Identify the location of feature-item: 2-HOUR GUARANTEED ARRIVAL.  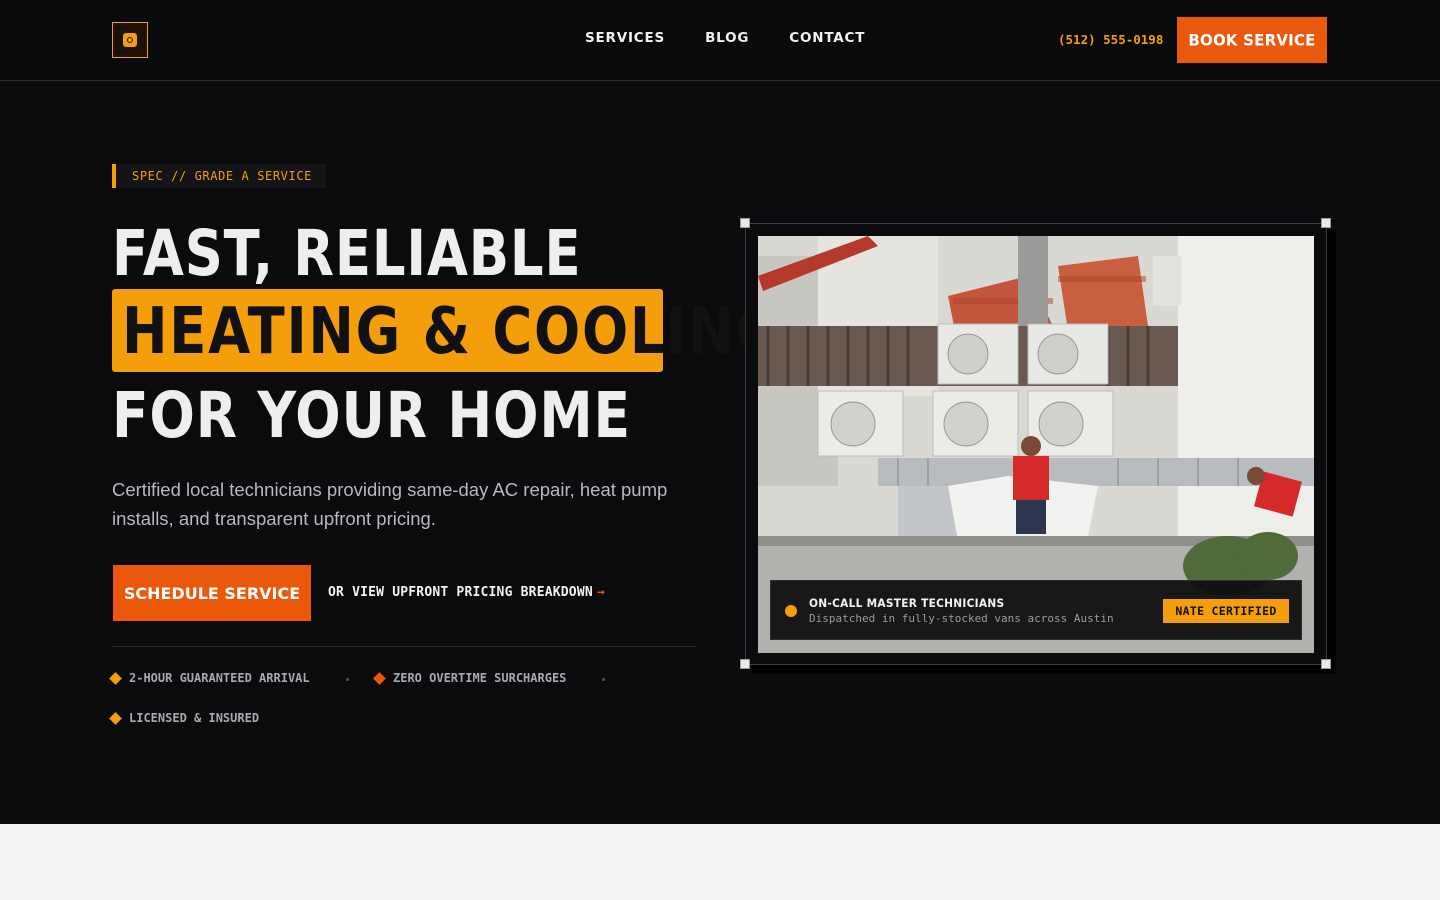
(209, 678).